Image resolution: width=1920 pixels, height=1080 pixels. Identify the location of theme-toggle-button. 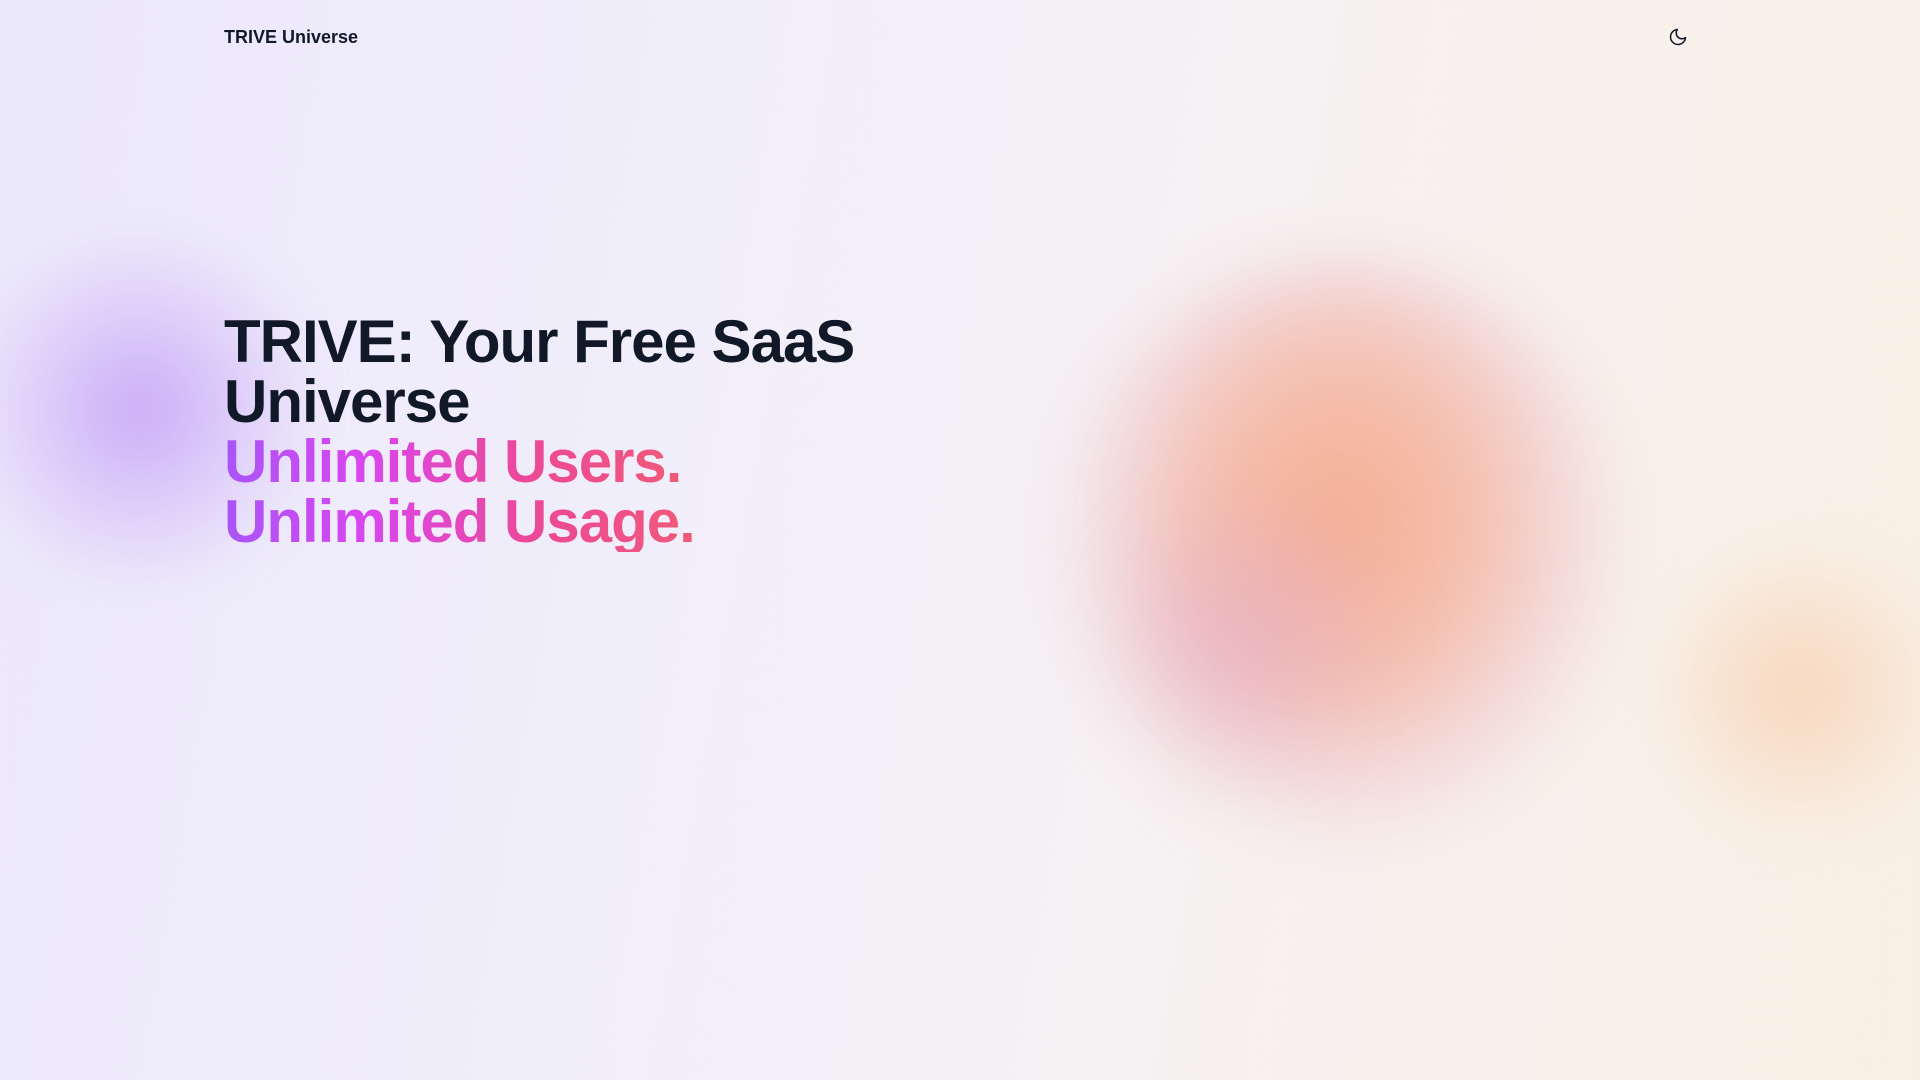
(1678, 37).